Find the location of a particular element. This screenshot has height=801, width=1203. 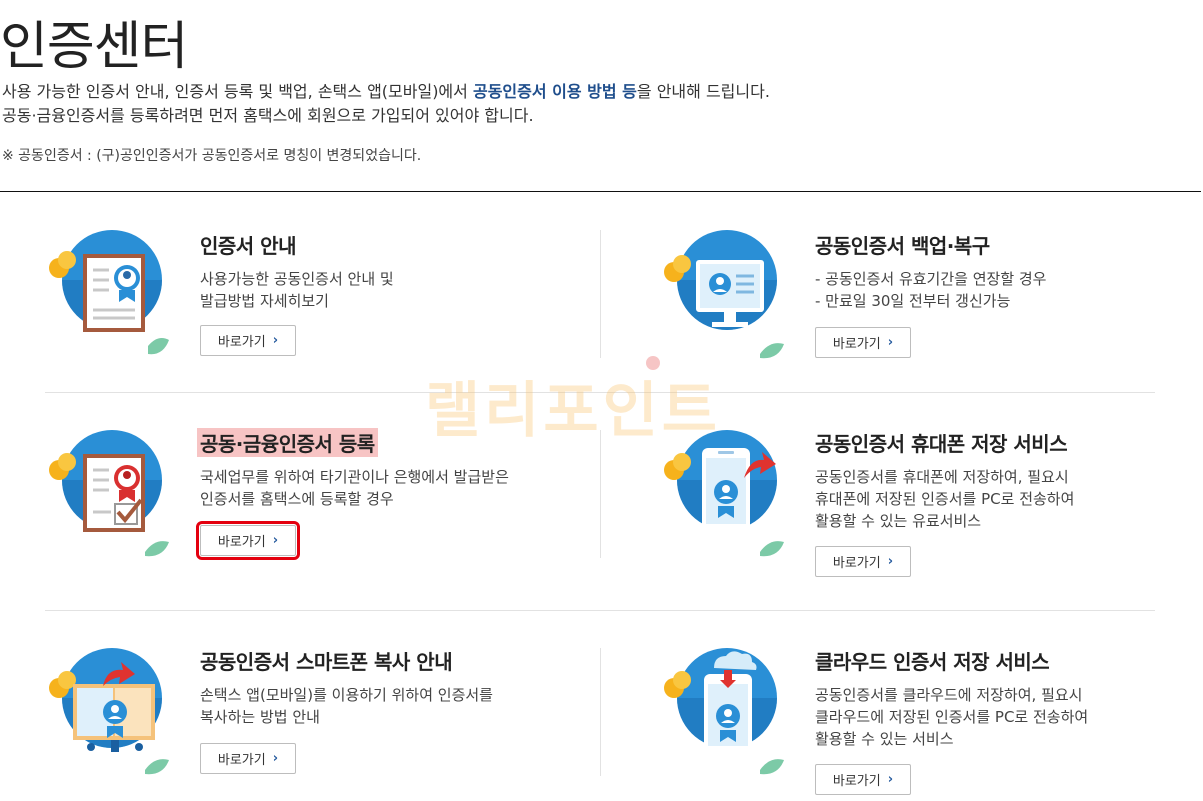

go-button-smartphone-copy: 바로가기 › is located at coordinates (248, 758).